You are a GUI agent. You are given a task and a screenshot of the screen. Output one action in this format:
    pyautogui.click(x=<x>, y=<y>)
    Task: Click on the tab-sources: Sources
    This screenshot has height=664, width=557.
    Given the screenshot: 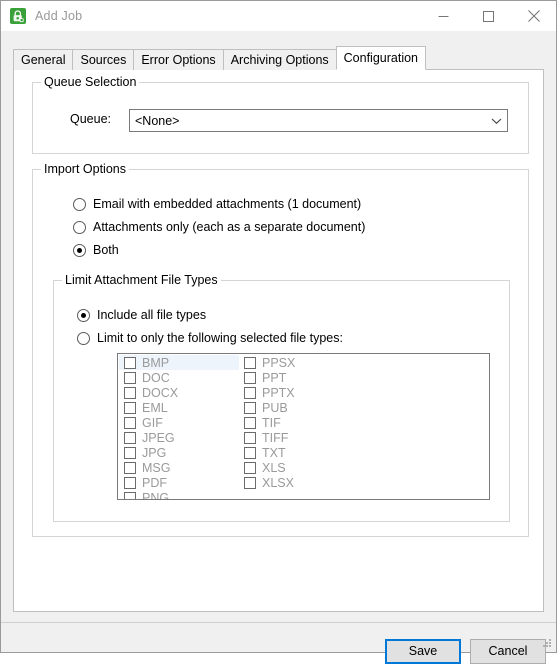 What is the action you would take?
    pyautogui.click(x=103, y=59)
    